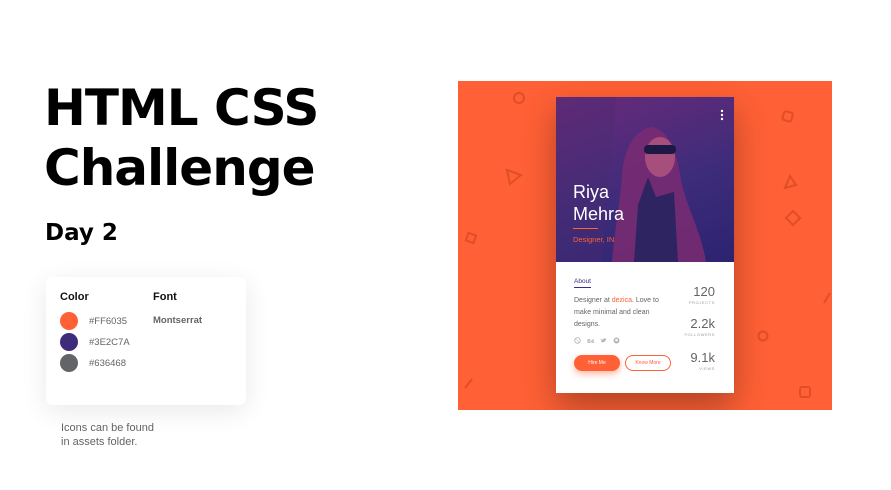 The image size is (891, 490). What do you see at coordinates (701, 302) in the screenshot?
I see `stat-label: PROJECTS` at bounding box center [701, 302].